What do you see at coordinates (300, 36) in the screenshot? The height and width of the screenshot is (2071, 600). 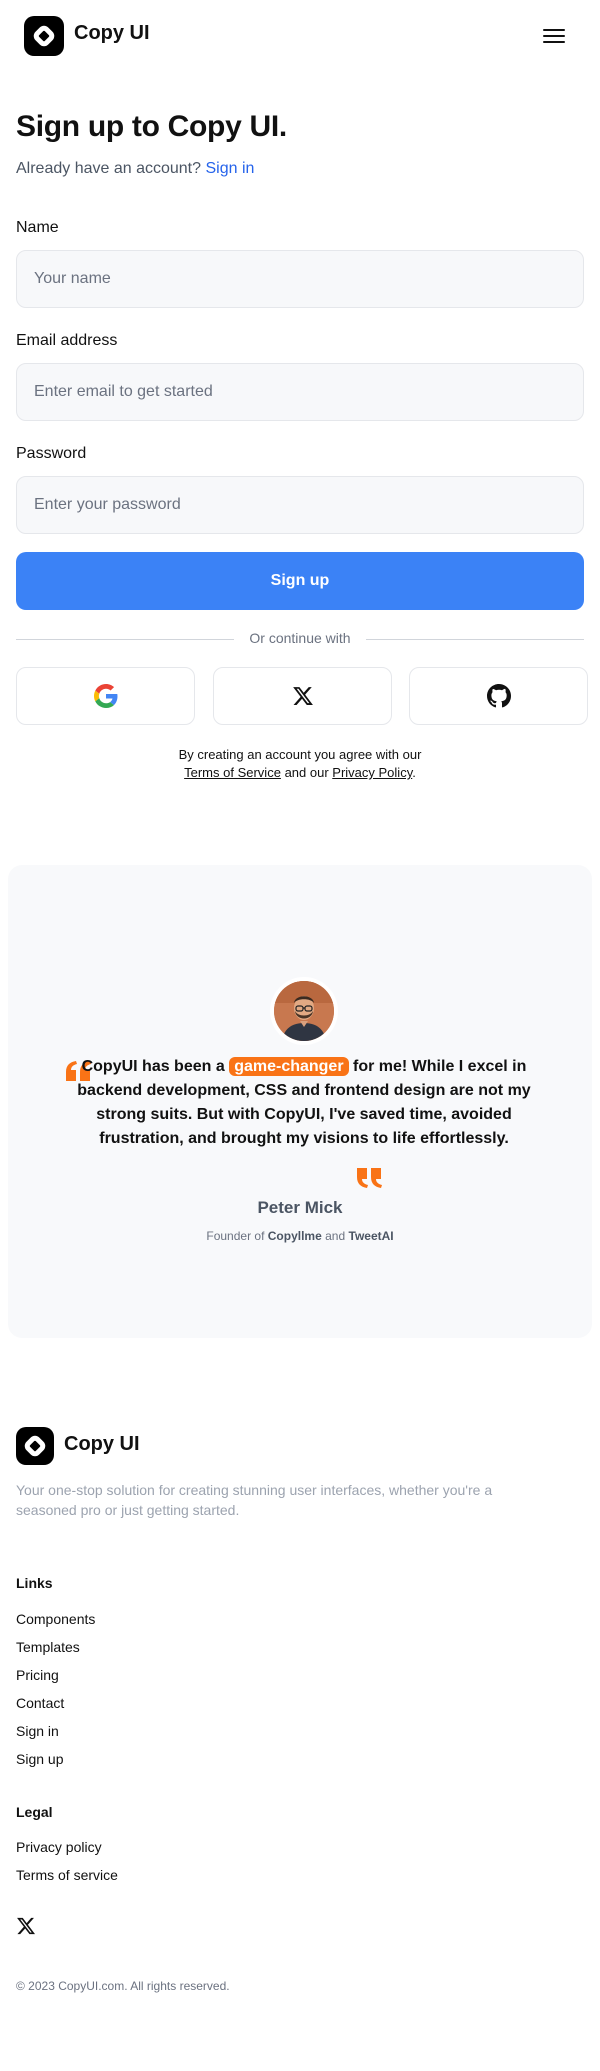 I see `site-header: Copy UI` at bounding box center [300, 36].